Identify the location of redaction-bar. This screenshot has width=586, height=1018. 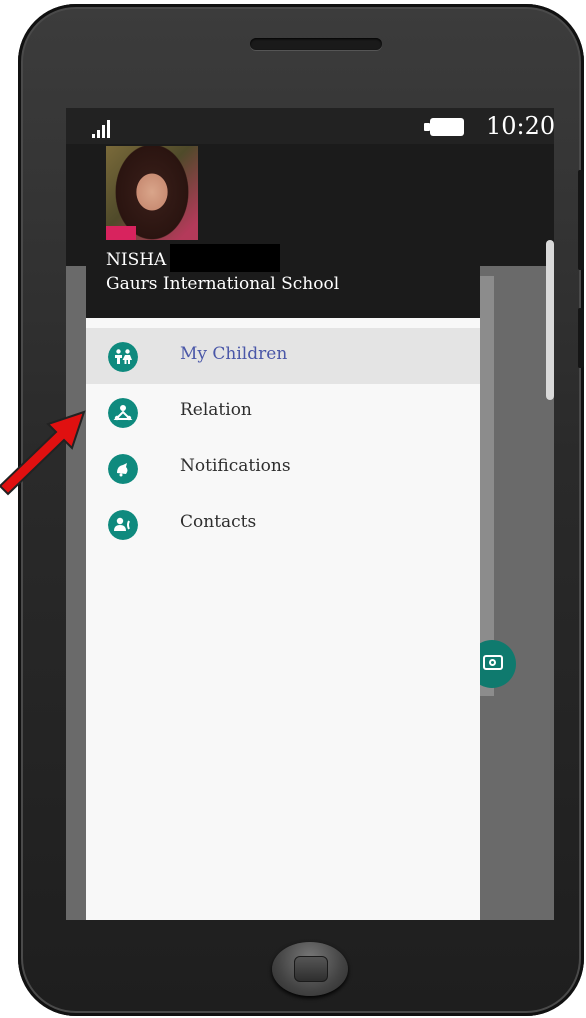
(225, 258).